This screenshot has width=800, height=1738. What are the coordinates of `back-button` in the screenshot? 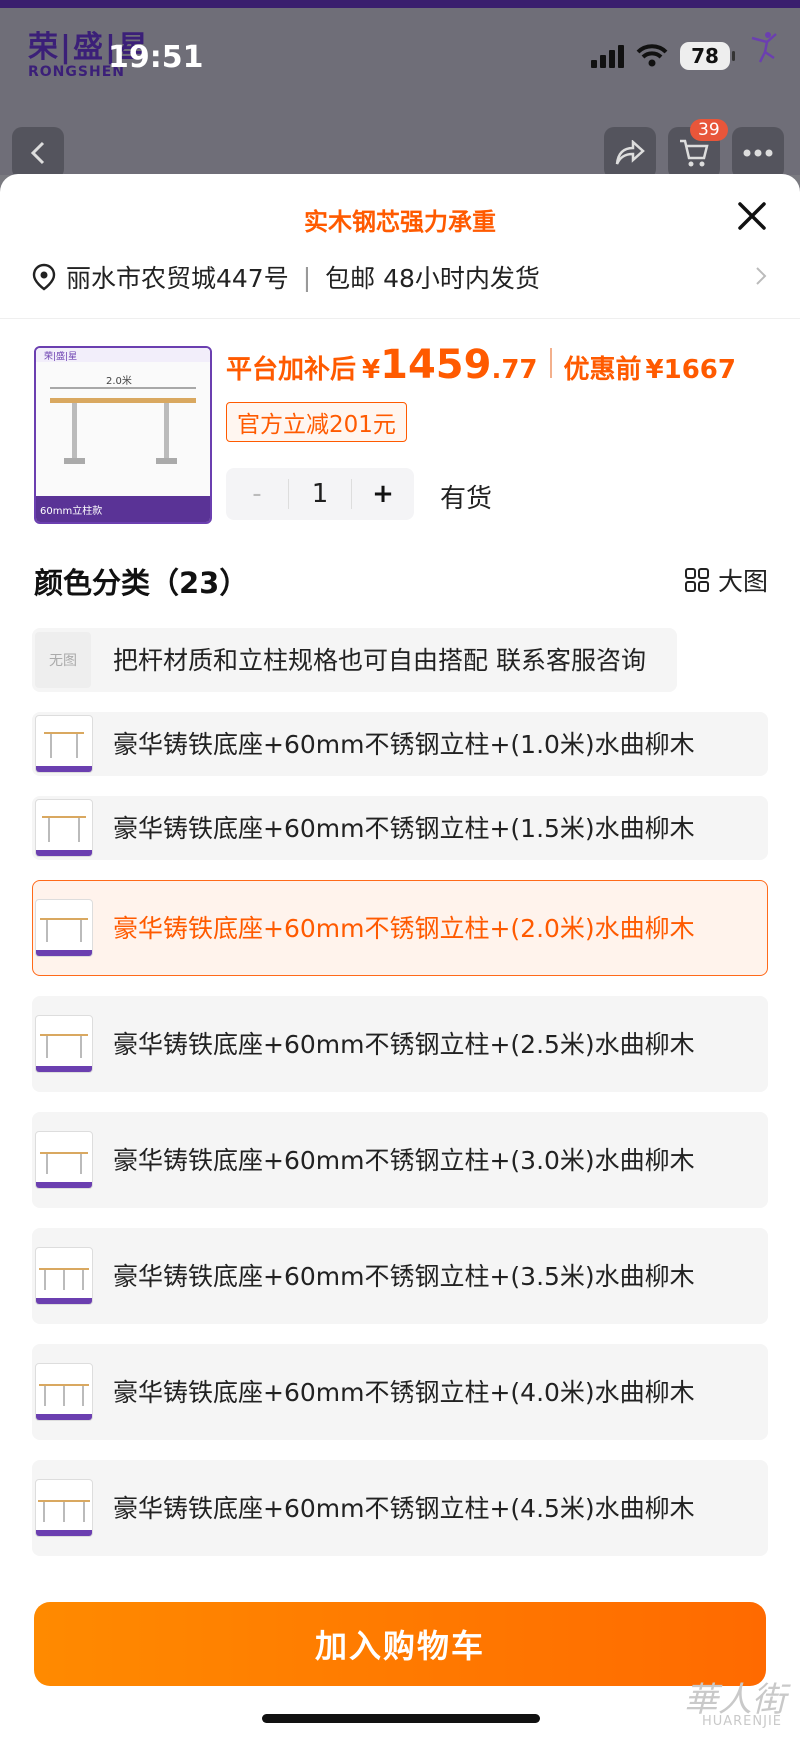 It's located at (38, 153).